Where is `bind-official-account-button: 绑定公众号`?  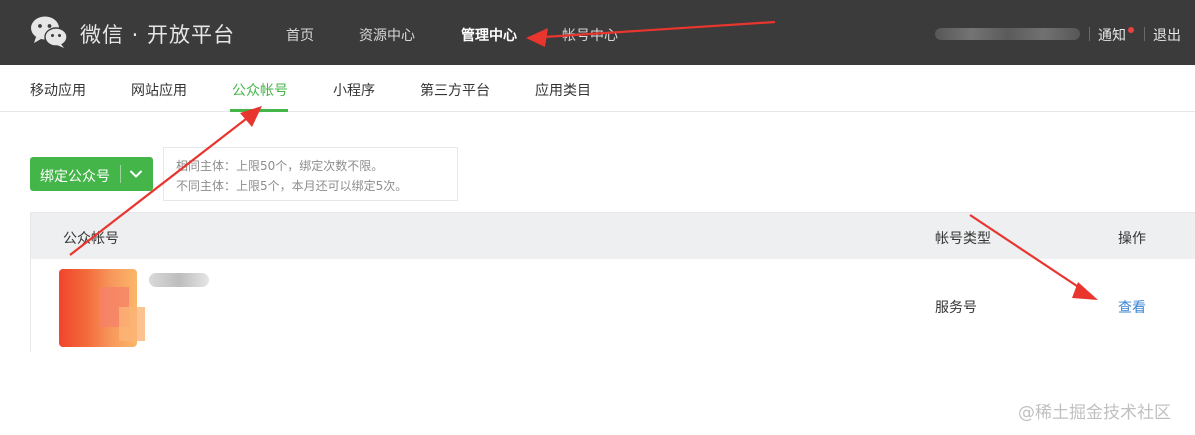
bind-official-account-button: 绑定公众号 is located at coordinates (91, 174).